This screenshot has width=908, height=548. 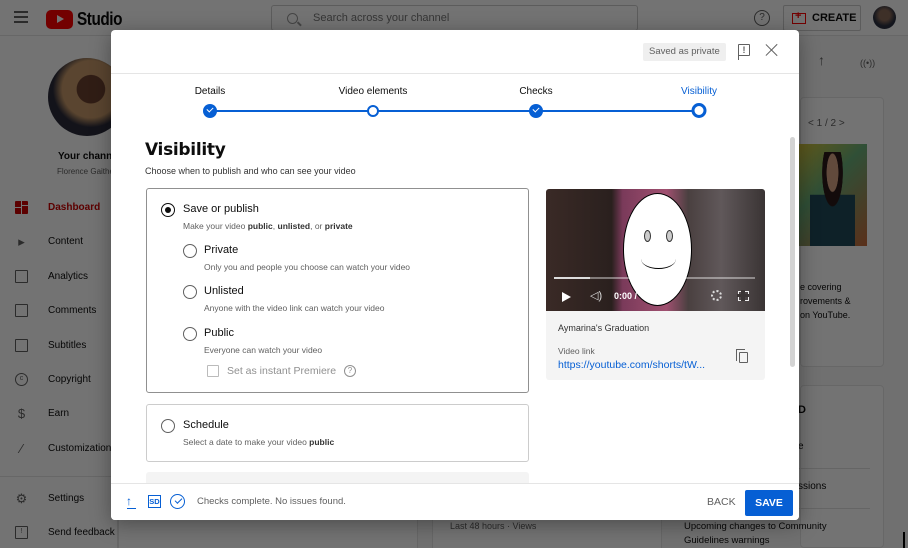 What do you see at coordinates (716, 295) in the screenshot?
I see `settings-gear-icon` at bounding box center [716, 295].